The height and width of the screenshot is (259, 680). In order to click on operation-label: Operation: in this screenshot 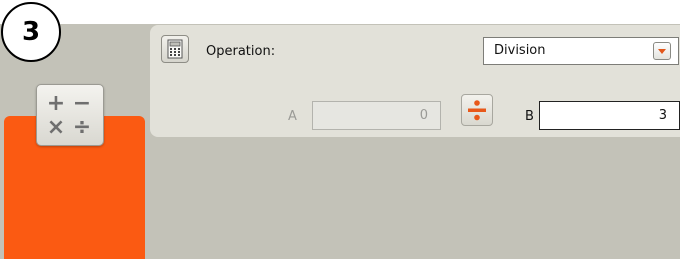, I will do `click(241, 51)`.